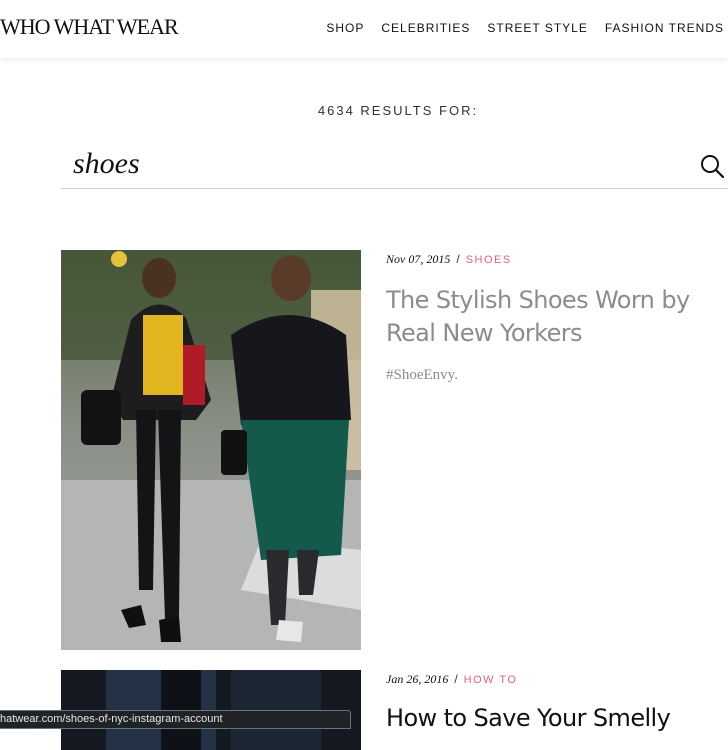  What do you see at coordinates (712, 166) in the screenshot?
I see `search-icon` at bounding box center [712, 166].